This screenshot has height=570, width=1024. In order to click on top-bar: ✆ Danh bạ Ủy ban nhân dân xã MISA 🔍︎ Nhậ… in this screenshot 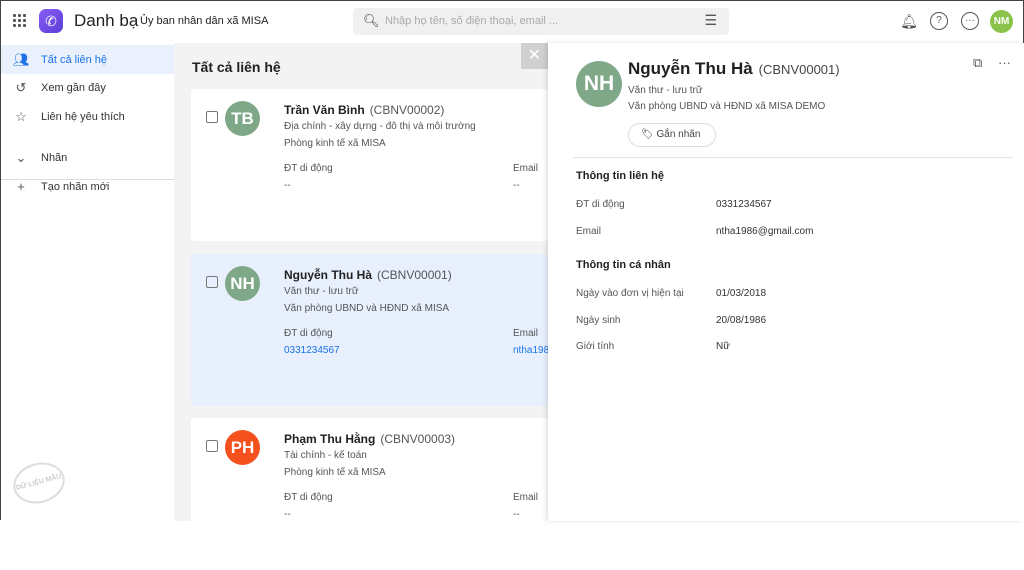, I will do `click(512, 22)`.